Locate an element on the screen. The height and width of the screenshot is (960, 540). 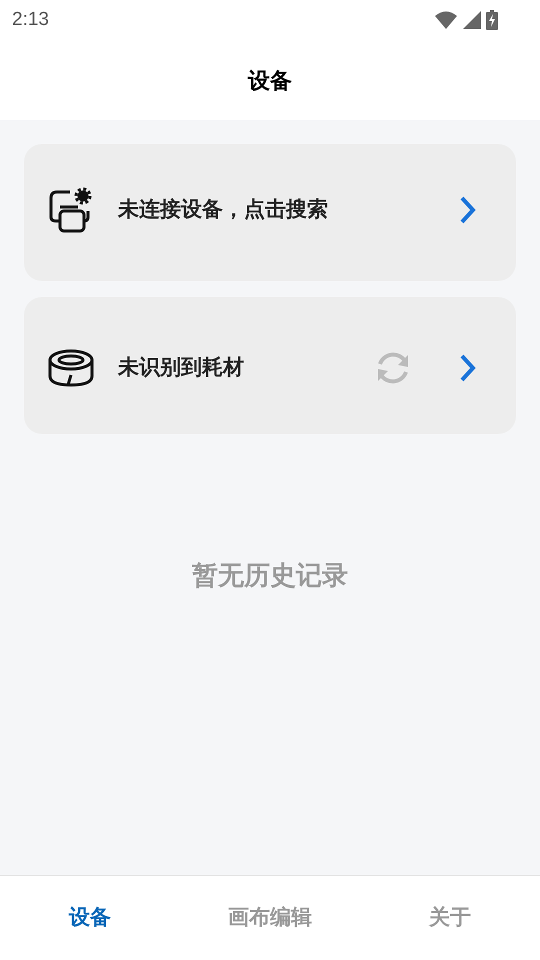
list-card: 未连接设备，点击搜索 is located at coordinates (270, 212).